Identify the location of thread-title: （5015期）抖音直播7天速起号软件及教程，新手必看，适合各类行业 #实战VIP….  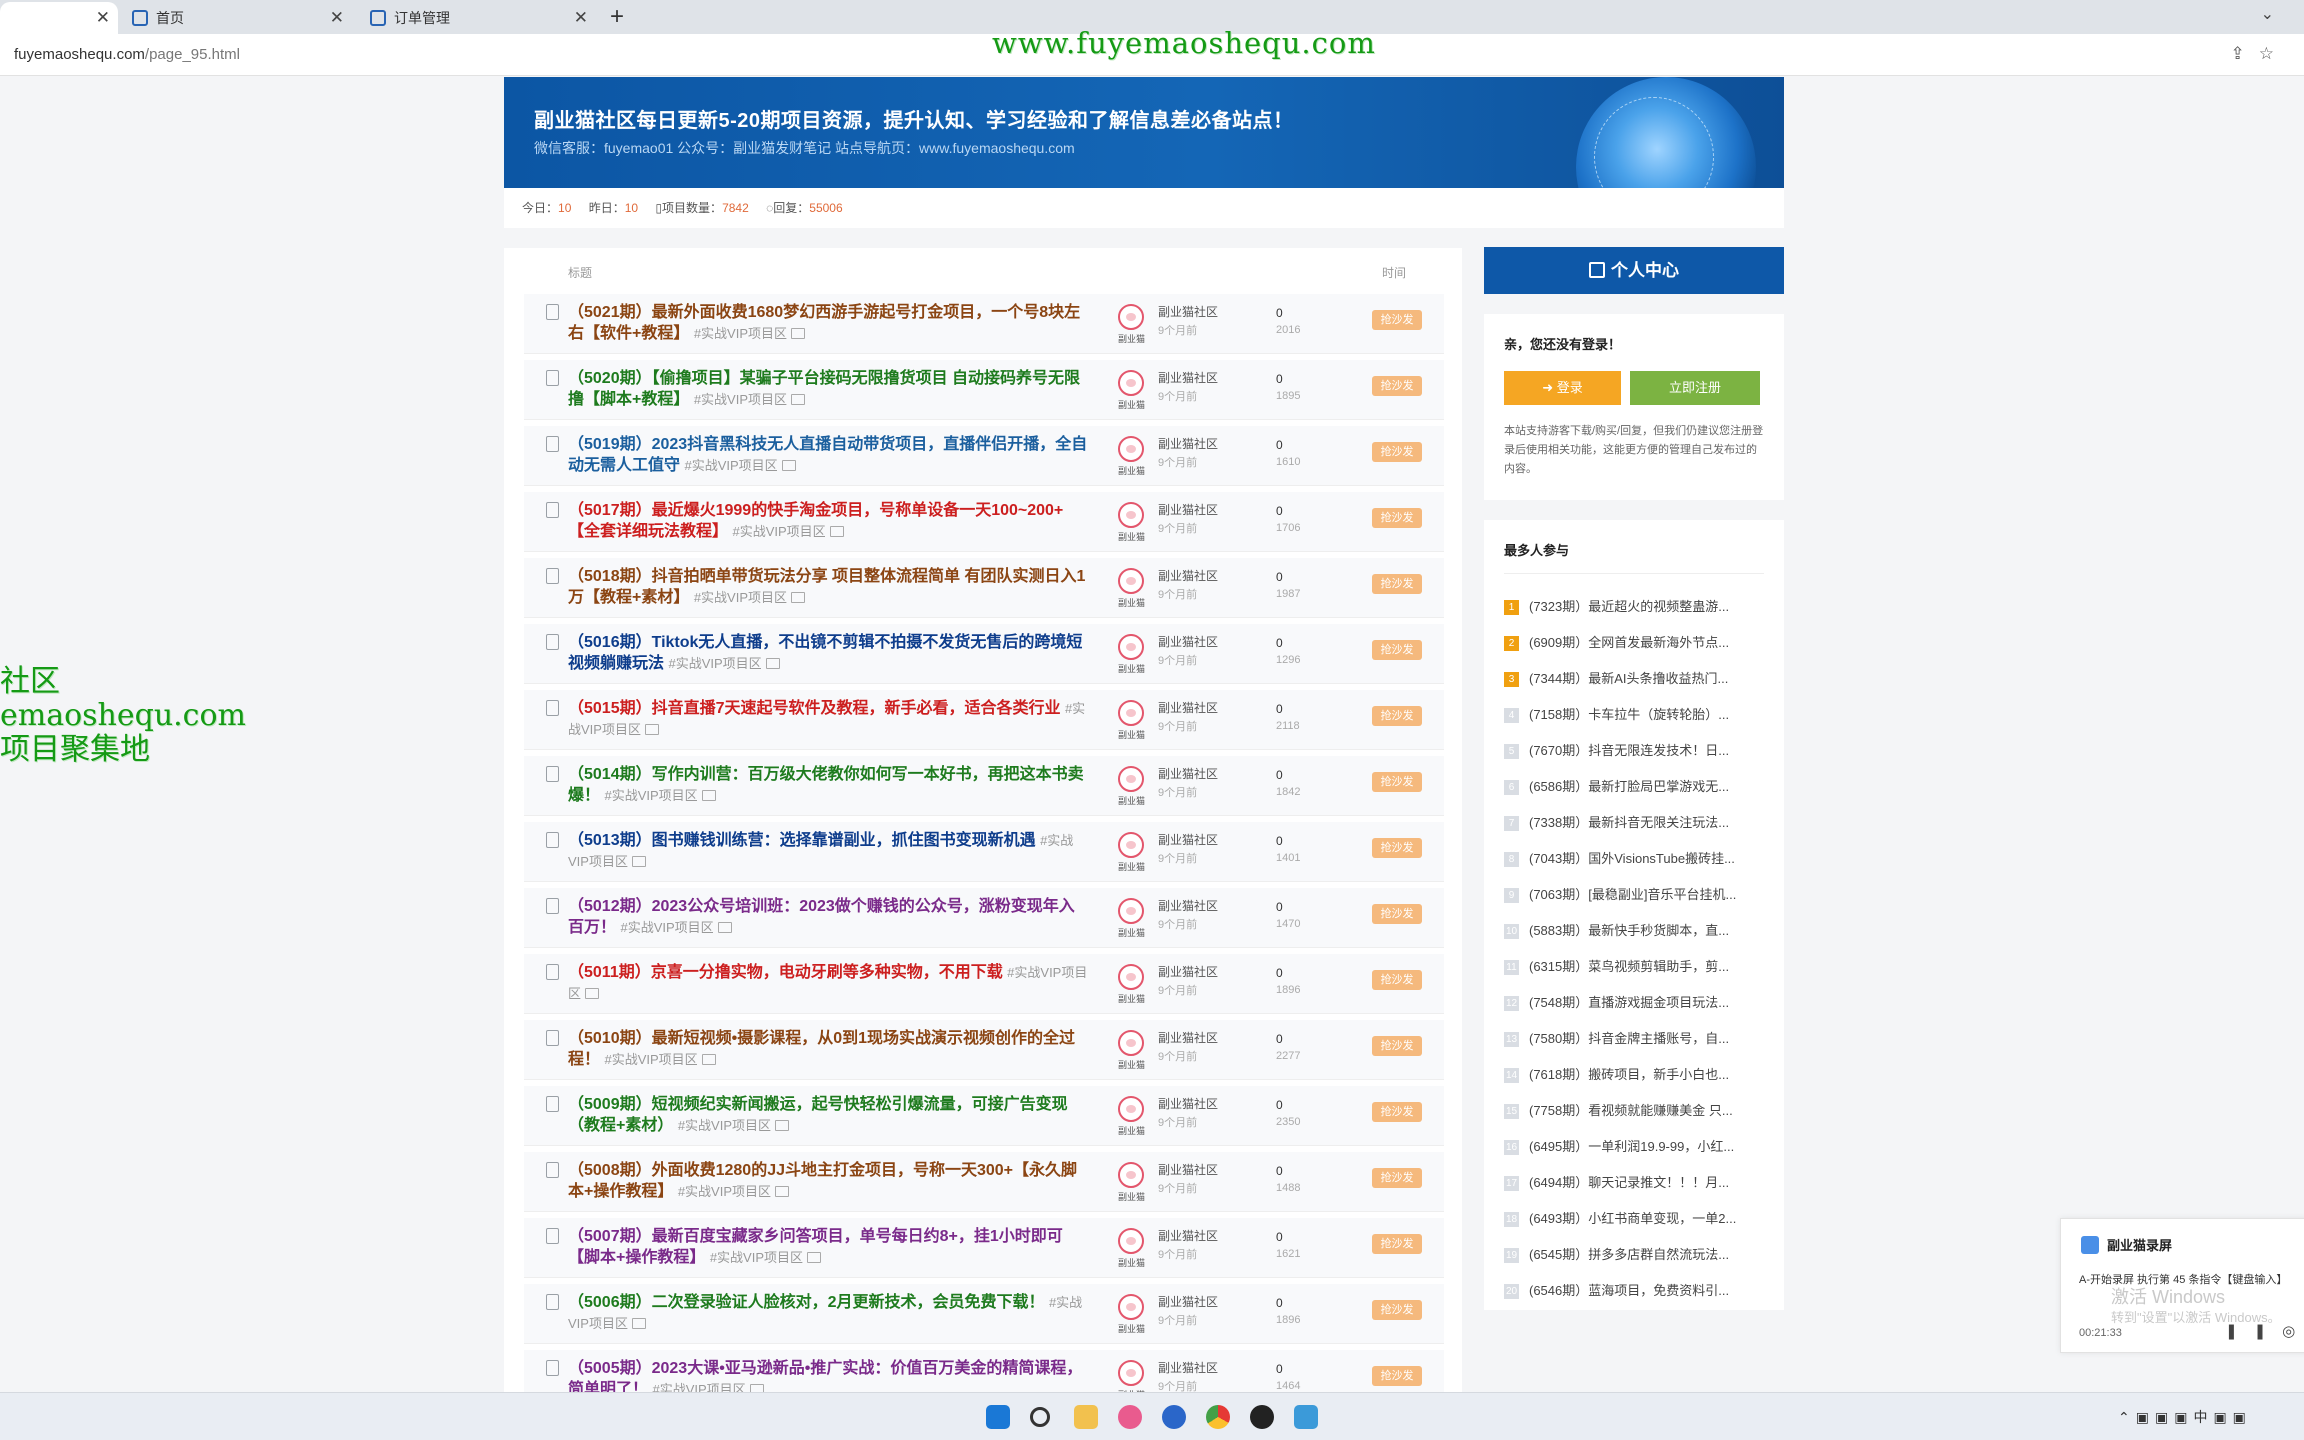
(829, 719).